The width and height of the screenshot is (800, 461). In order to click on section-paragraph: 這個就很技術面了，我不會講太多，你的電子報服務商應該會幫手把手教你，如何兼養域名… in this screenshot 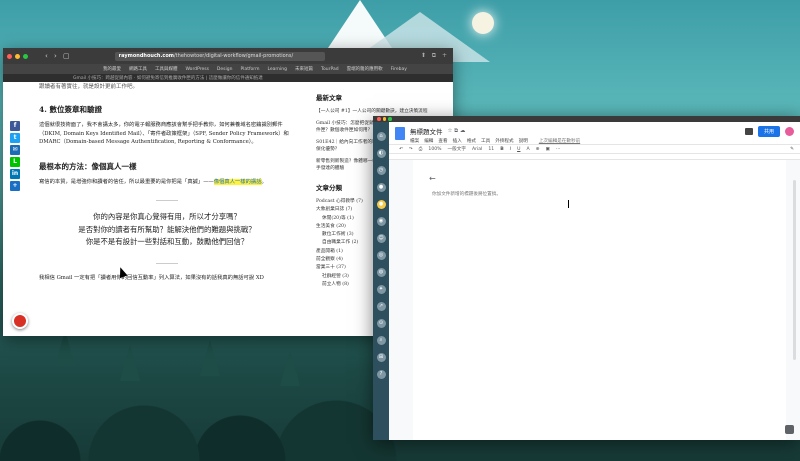, I will do `click(164, 134)`.